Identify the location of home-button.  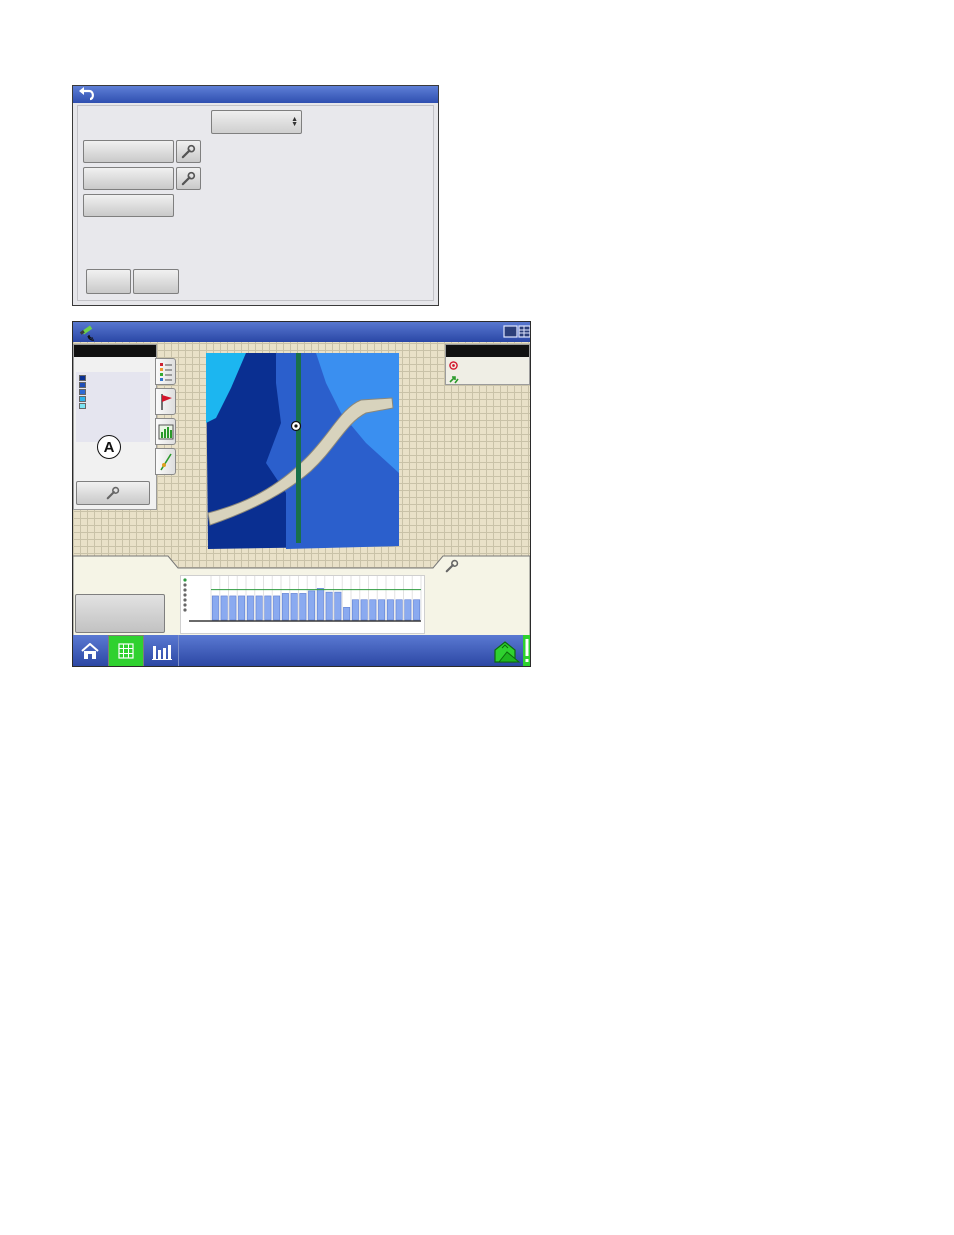
(90, 650).